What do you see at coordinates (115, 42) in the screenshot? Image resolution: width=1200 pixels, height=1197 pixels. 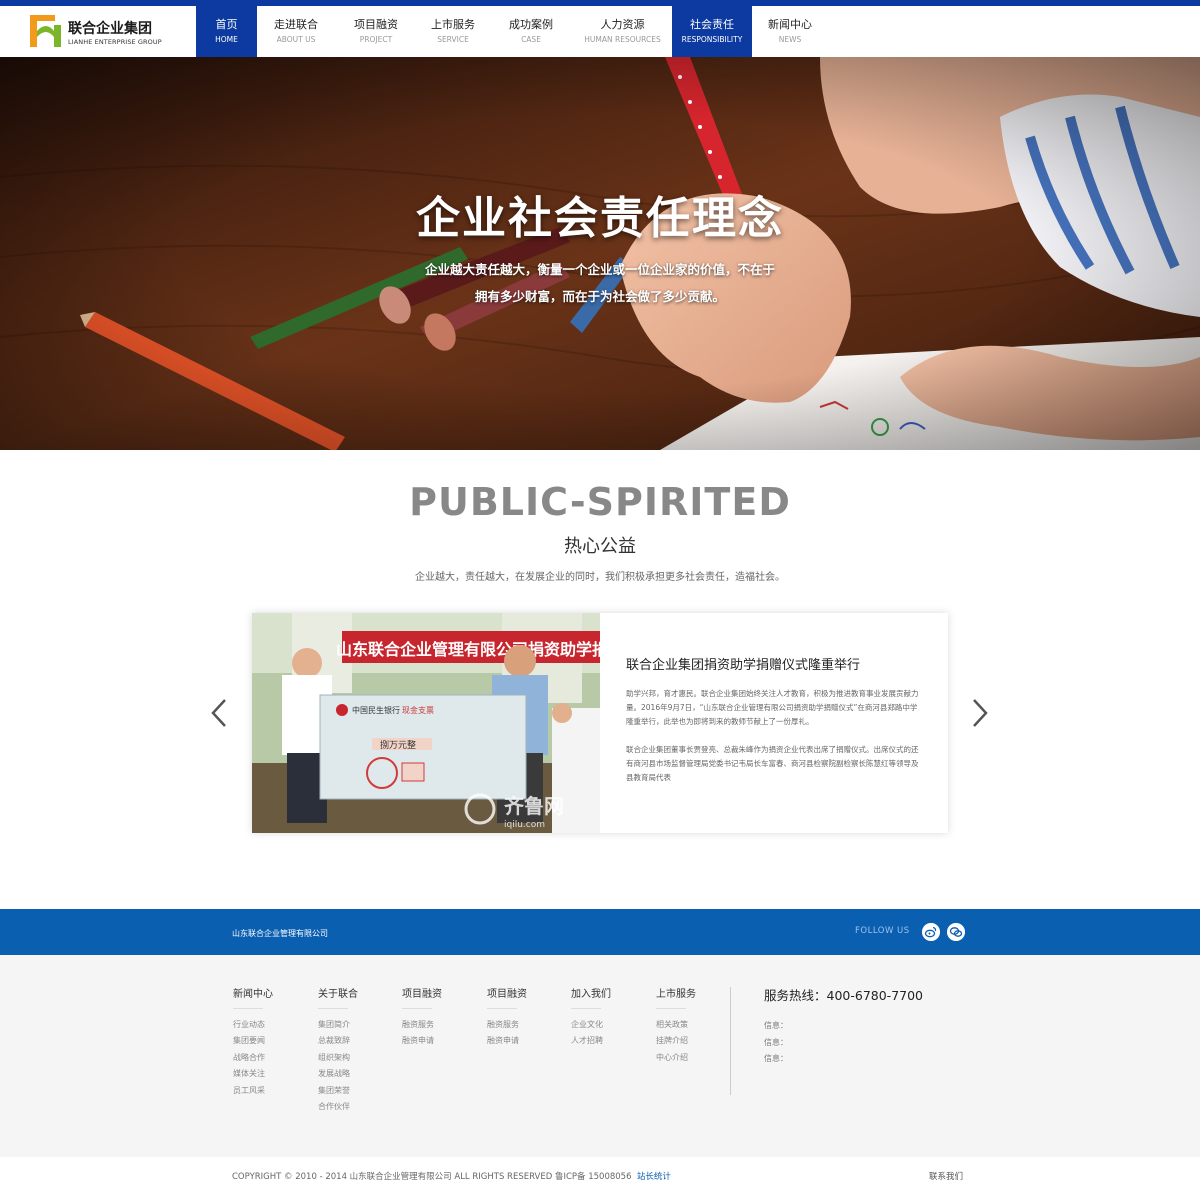 I see `logo-name-en: LIANHE ENTERPRISE GROUP` at bounding box center [115, 42].